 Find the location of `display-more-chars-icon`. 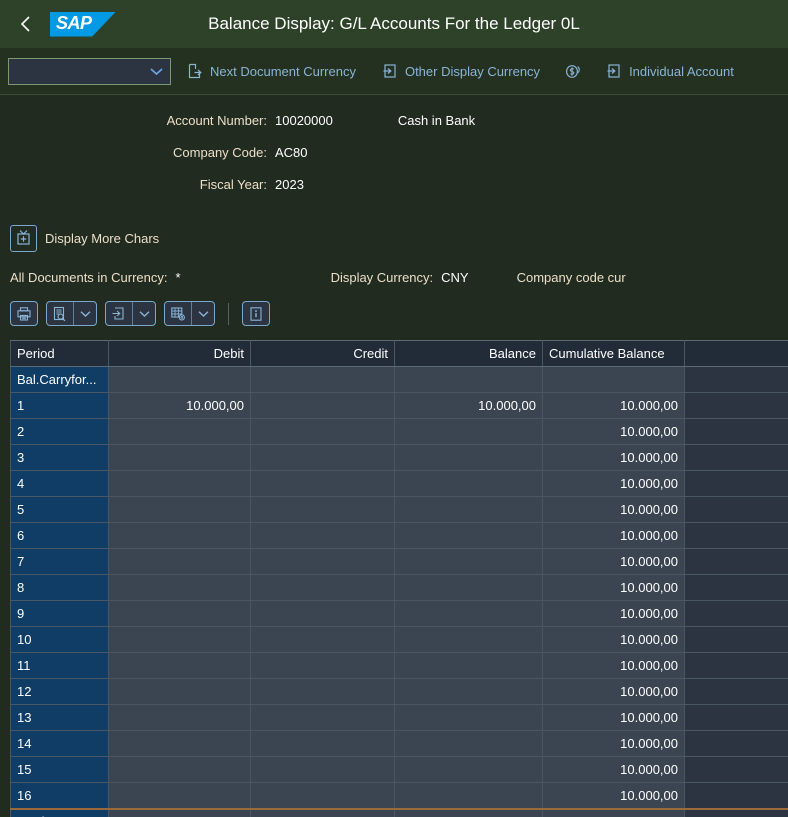

display-more-chars-icon is located at coordinates (23, 239).